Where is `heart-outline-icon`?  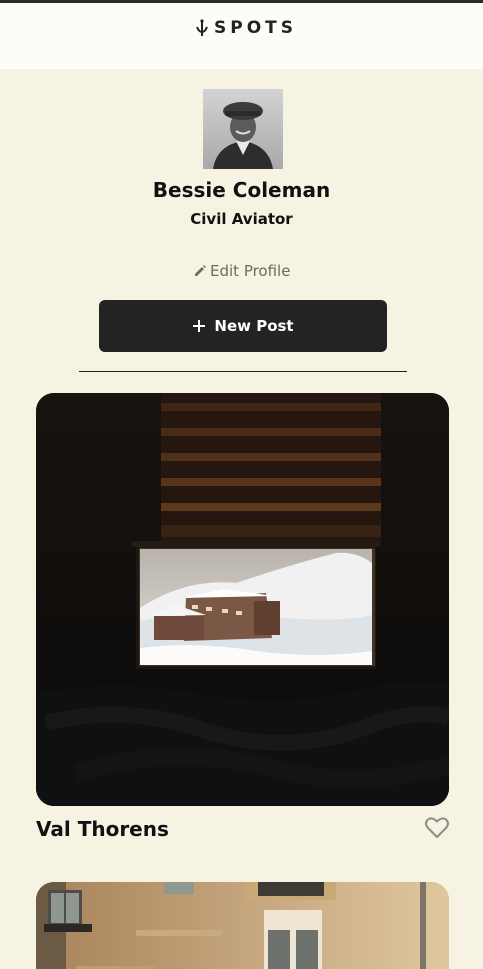
heart-outline-icon is located at coordinates (437, 827).